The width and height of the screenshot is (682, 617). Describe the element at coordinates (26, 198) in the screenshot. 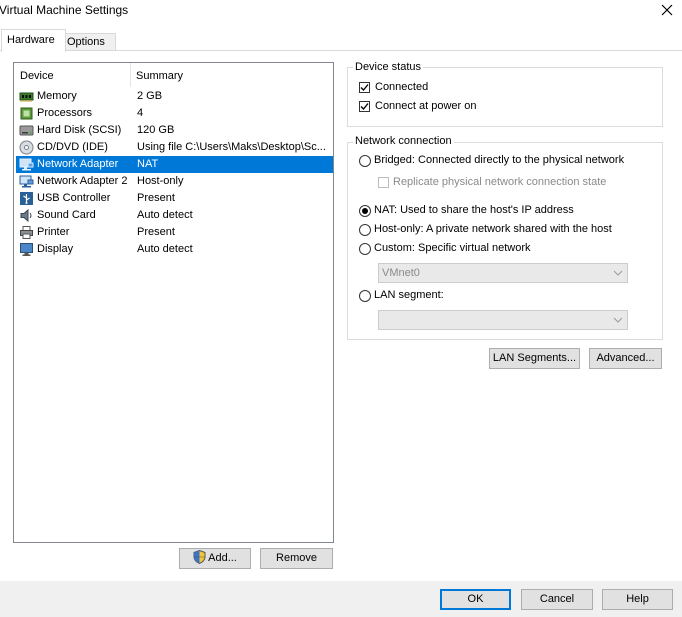

I see `usb-icon` at that location.